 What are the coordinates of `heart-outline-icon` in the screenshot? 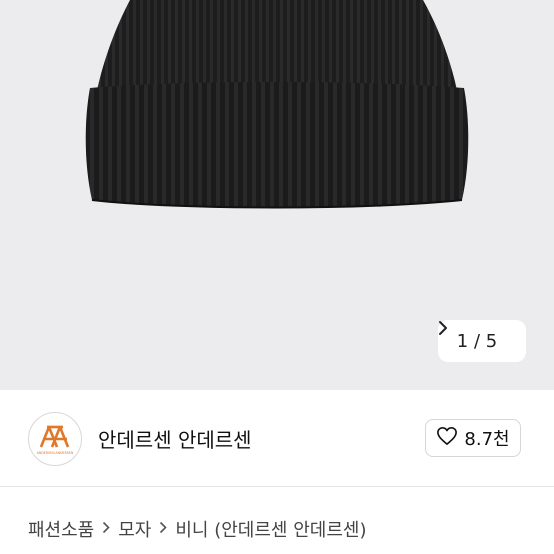 It's located at (447, 438).